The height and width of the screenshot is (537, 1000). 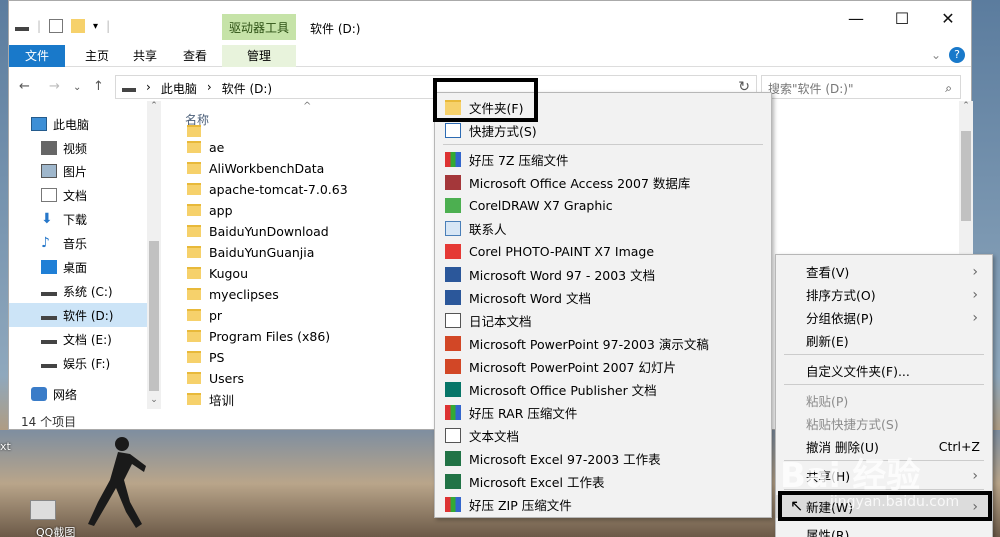 I want to click on menu-item-new-journal: 日记本文档, so click(x=603, y=320).